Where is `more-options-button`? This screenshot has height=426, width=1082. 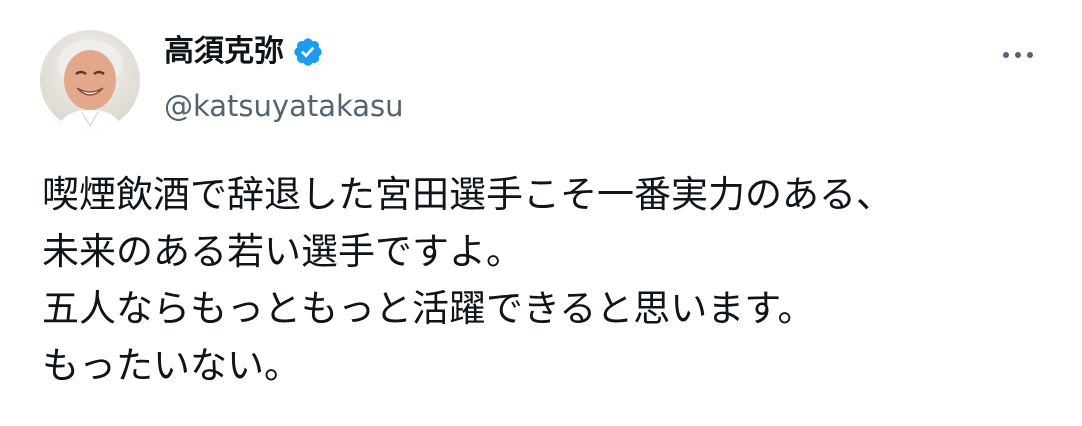
more-options-button is located at coordinates (1018, 55).